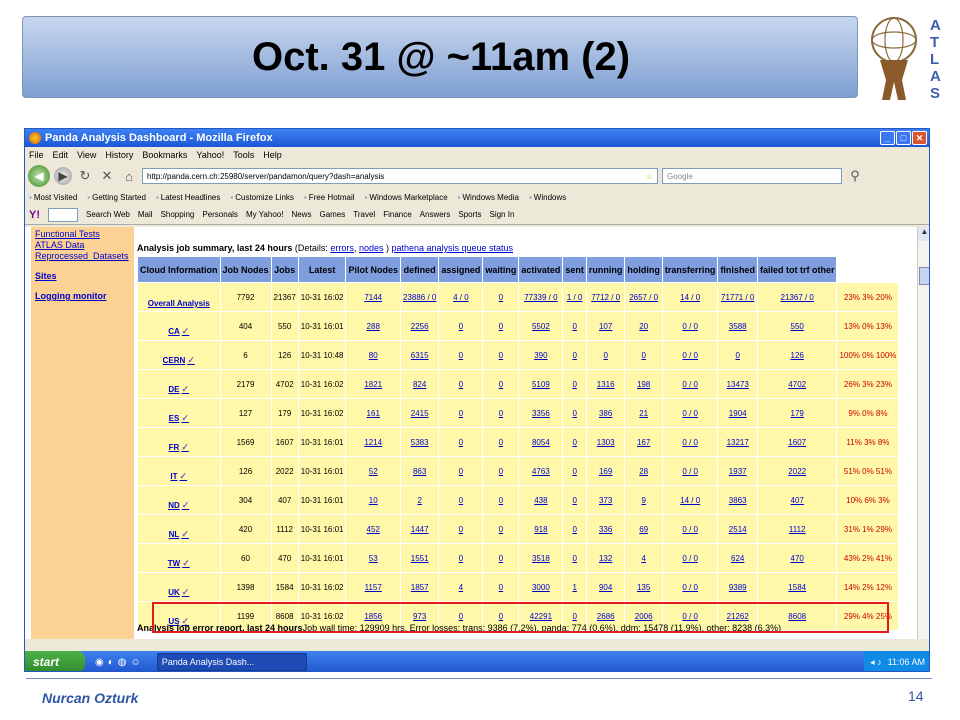 The height and width of the screenshot is (720, 960). What do you see at coordinates (265, 214) in the screenshot?
I see `yahoo-my-yahoo: My Yahoo!` at bounding box center [265, 214].